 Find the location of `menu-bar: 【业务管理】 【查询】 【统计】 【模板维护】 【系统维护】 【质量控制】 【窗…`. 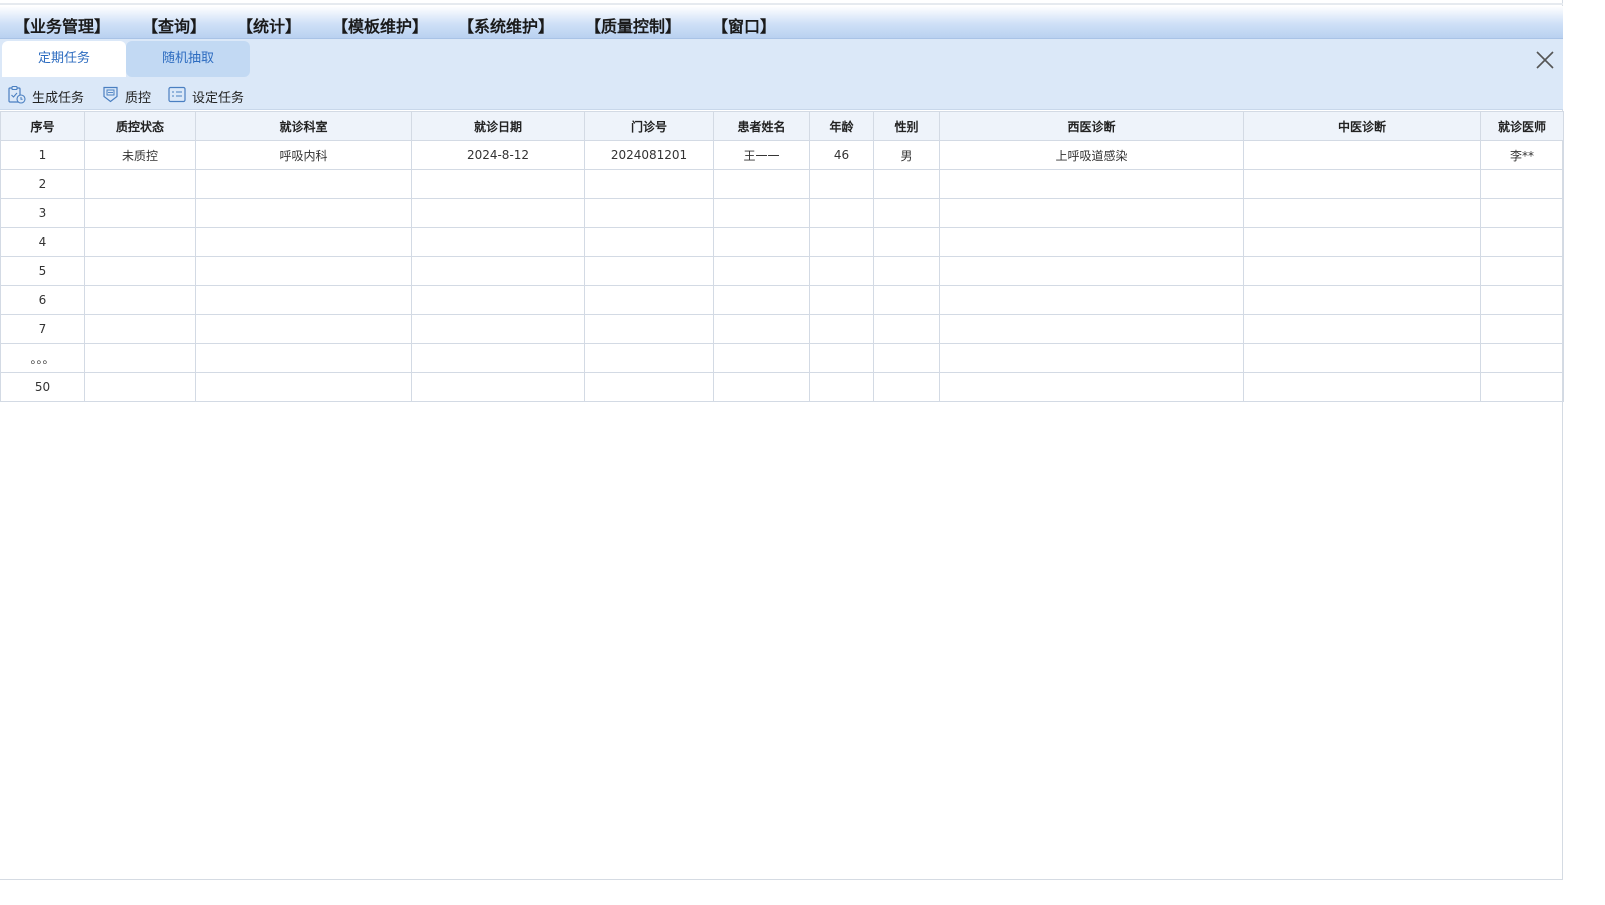

menu-bar: 【业务管理】 【查询】 【统计】 【模板维护】 【系统维护】 【质量控制】 【窗… is located at coordinates (781, 22).